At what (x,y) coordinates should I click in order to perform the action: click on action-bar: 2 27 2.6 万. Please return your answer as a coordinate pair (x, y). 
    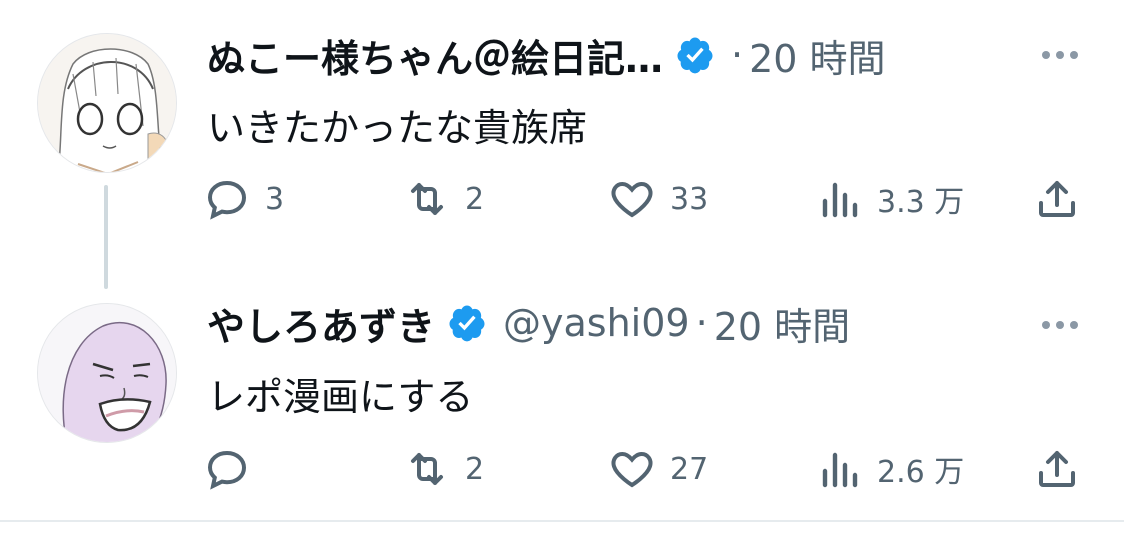
    Looking at the image, I should click on (643, 470).